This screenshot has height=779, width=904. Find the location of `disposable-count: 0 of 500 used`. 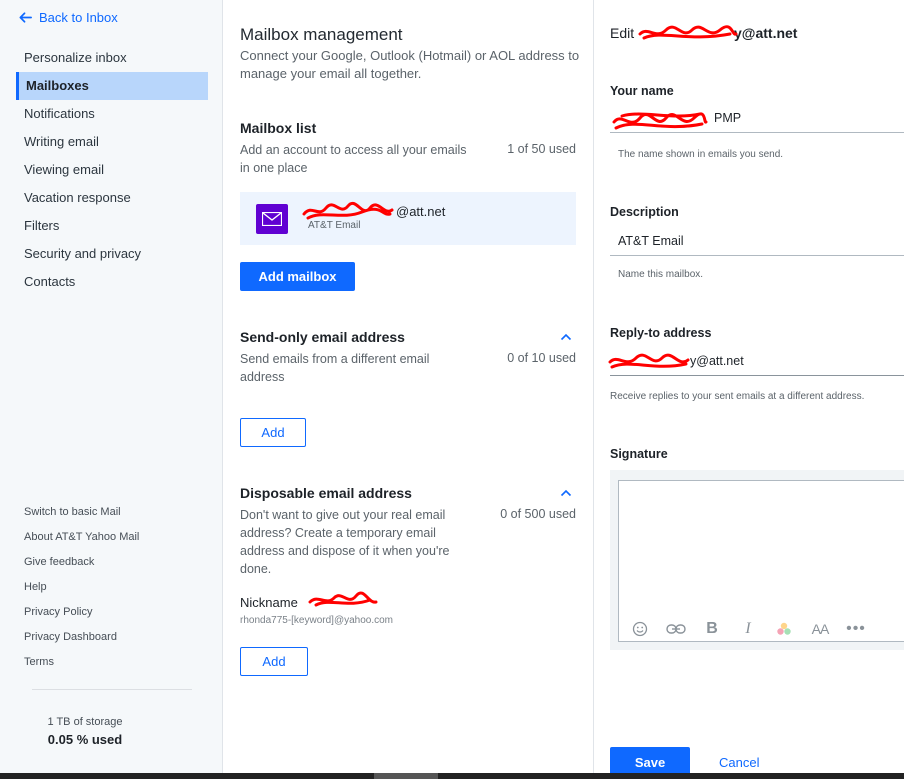

disposable-count: 0 of 500 used is located at coordinates (538, 514).